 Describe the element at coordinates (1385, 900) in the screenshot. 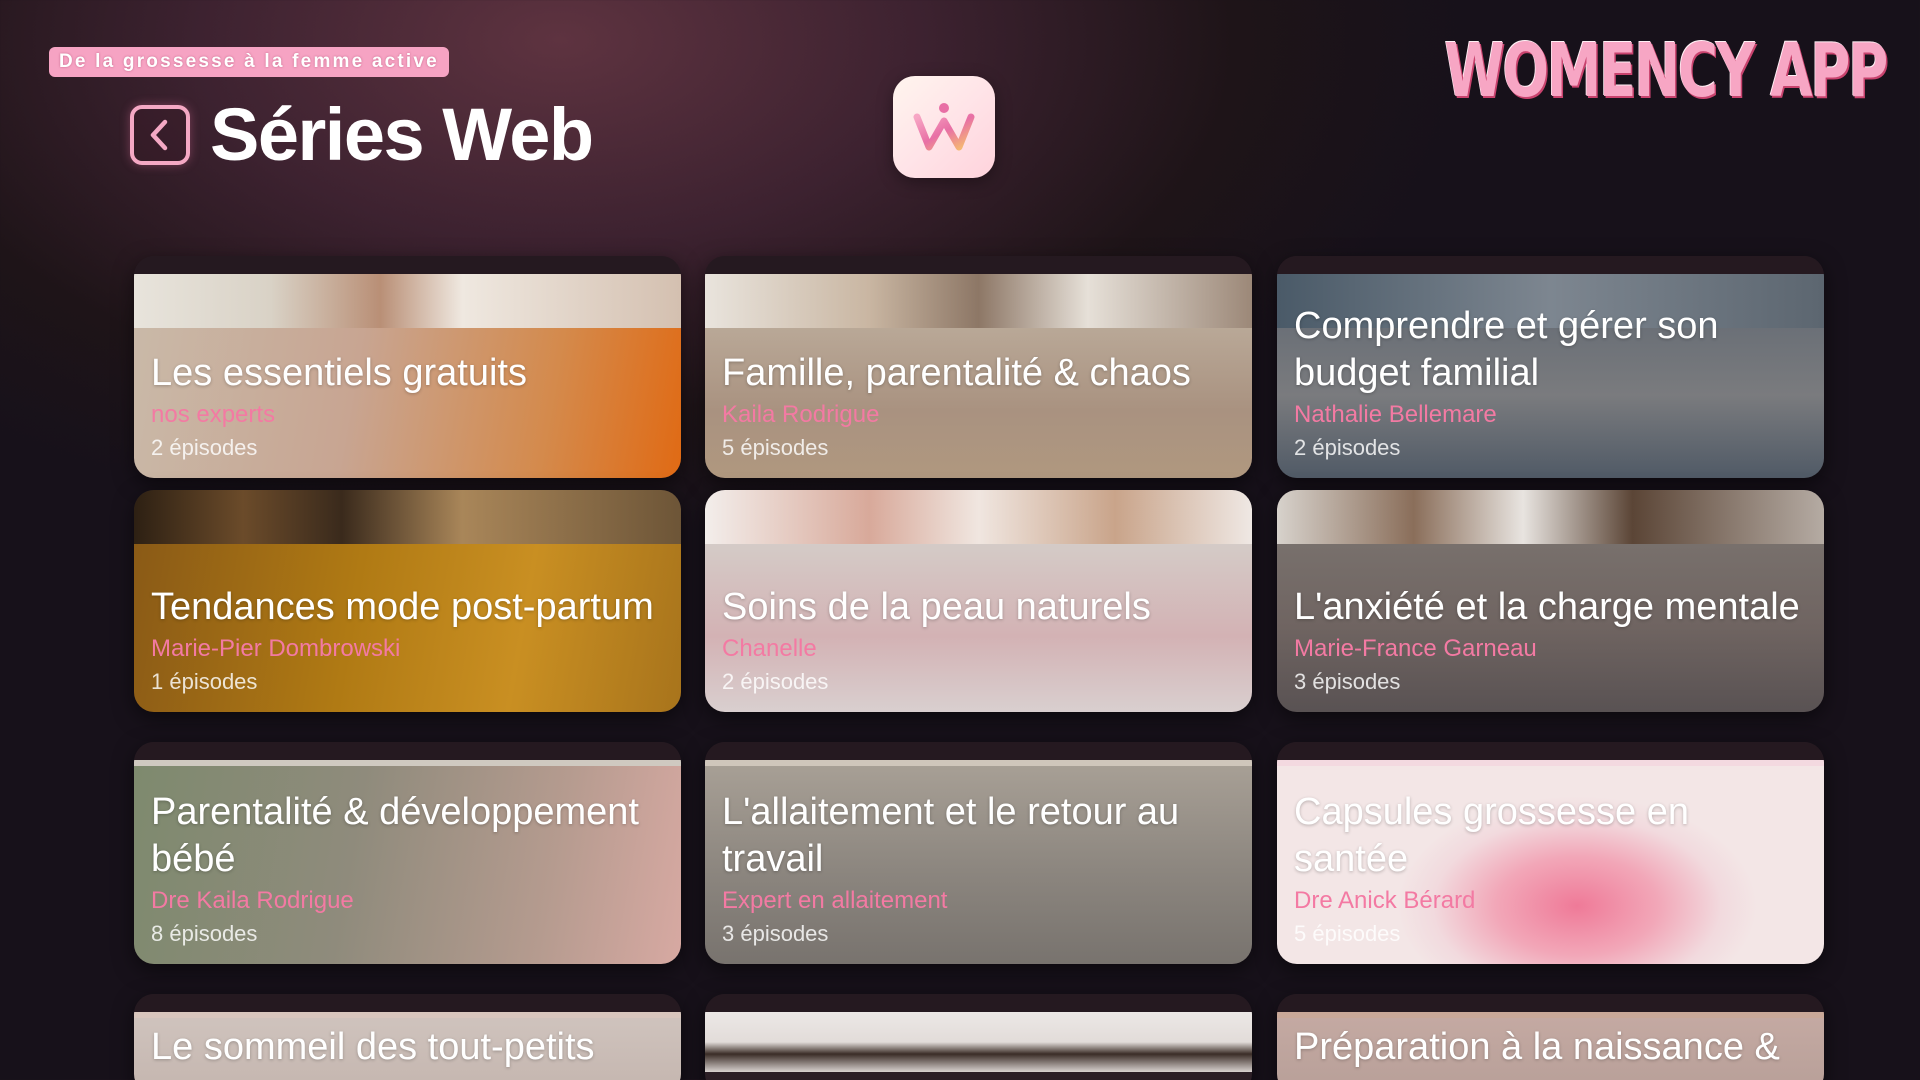

I see `series-author: Dre Anick Bérard` at that location.